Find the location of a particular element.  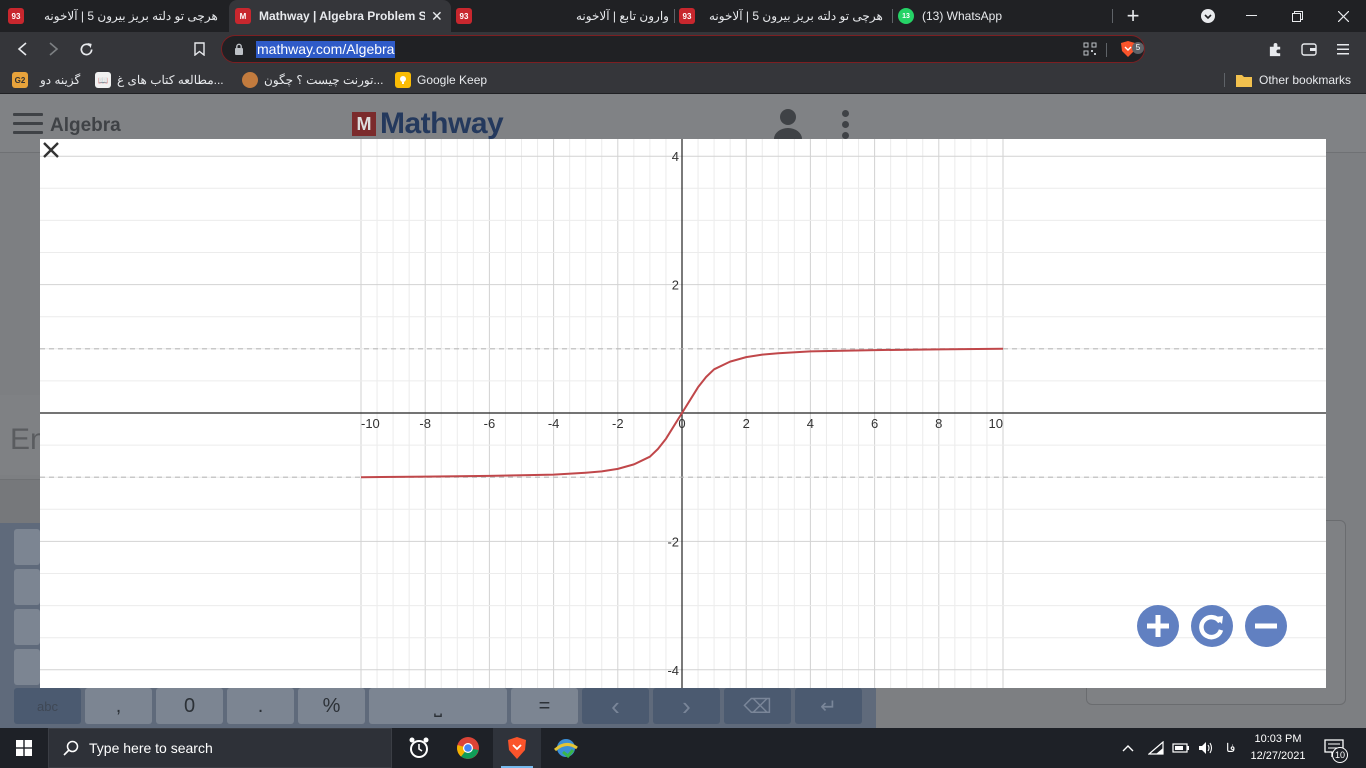

key-comma: , is located at coordinates (118, 706).